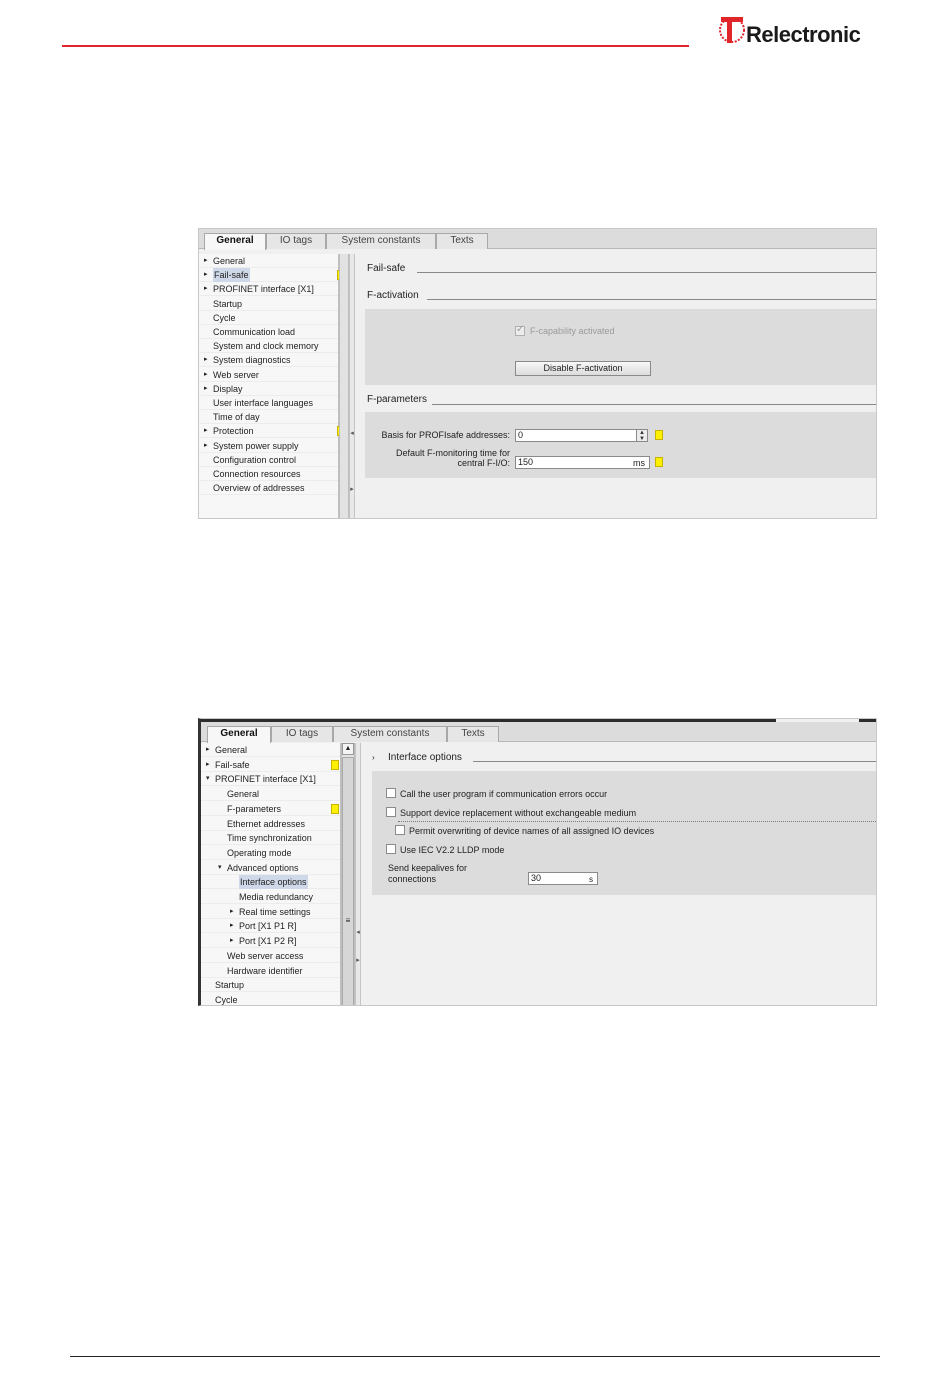 The height and width of the screenshot is (1387, 950). Describe the element at coordinates (229, 261) in the screenshot. I see `nav-item-label: General` at that location.